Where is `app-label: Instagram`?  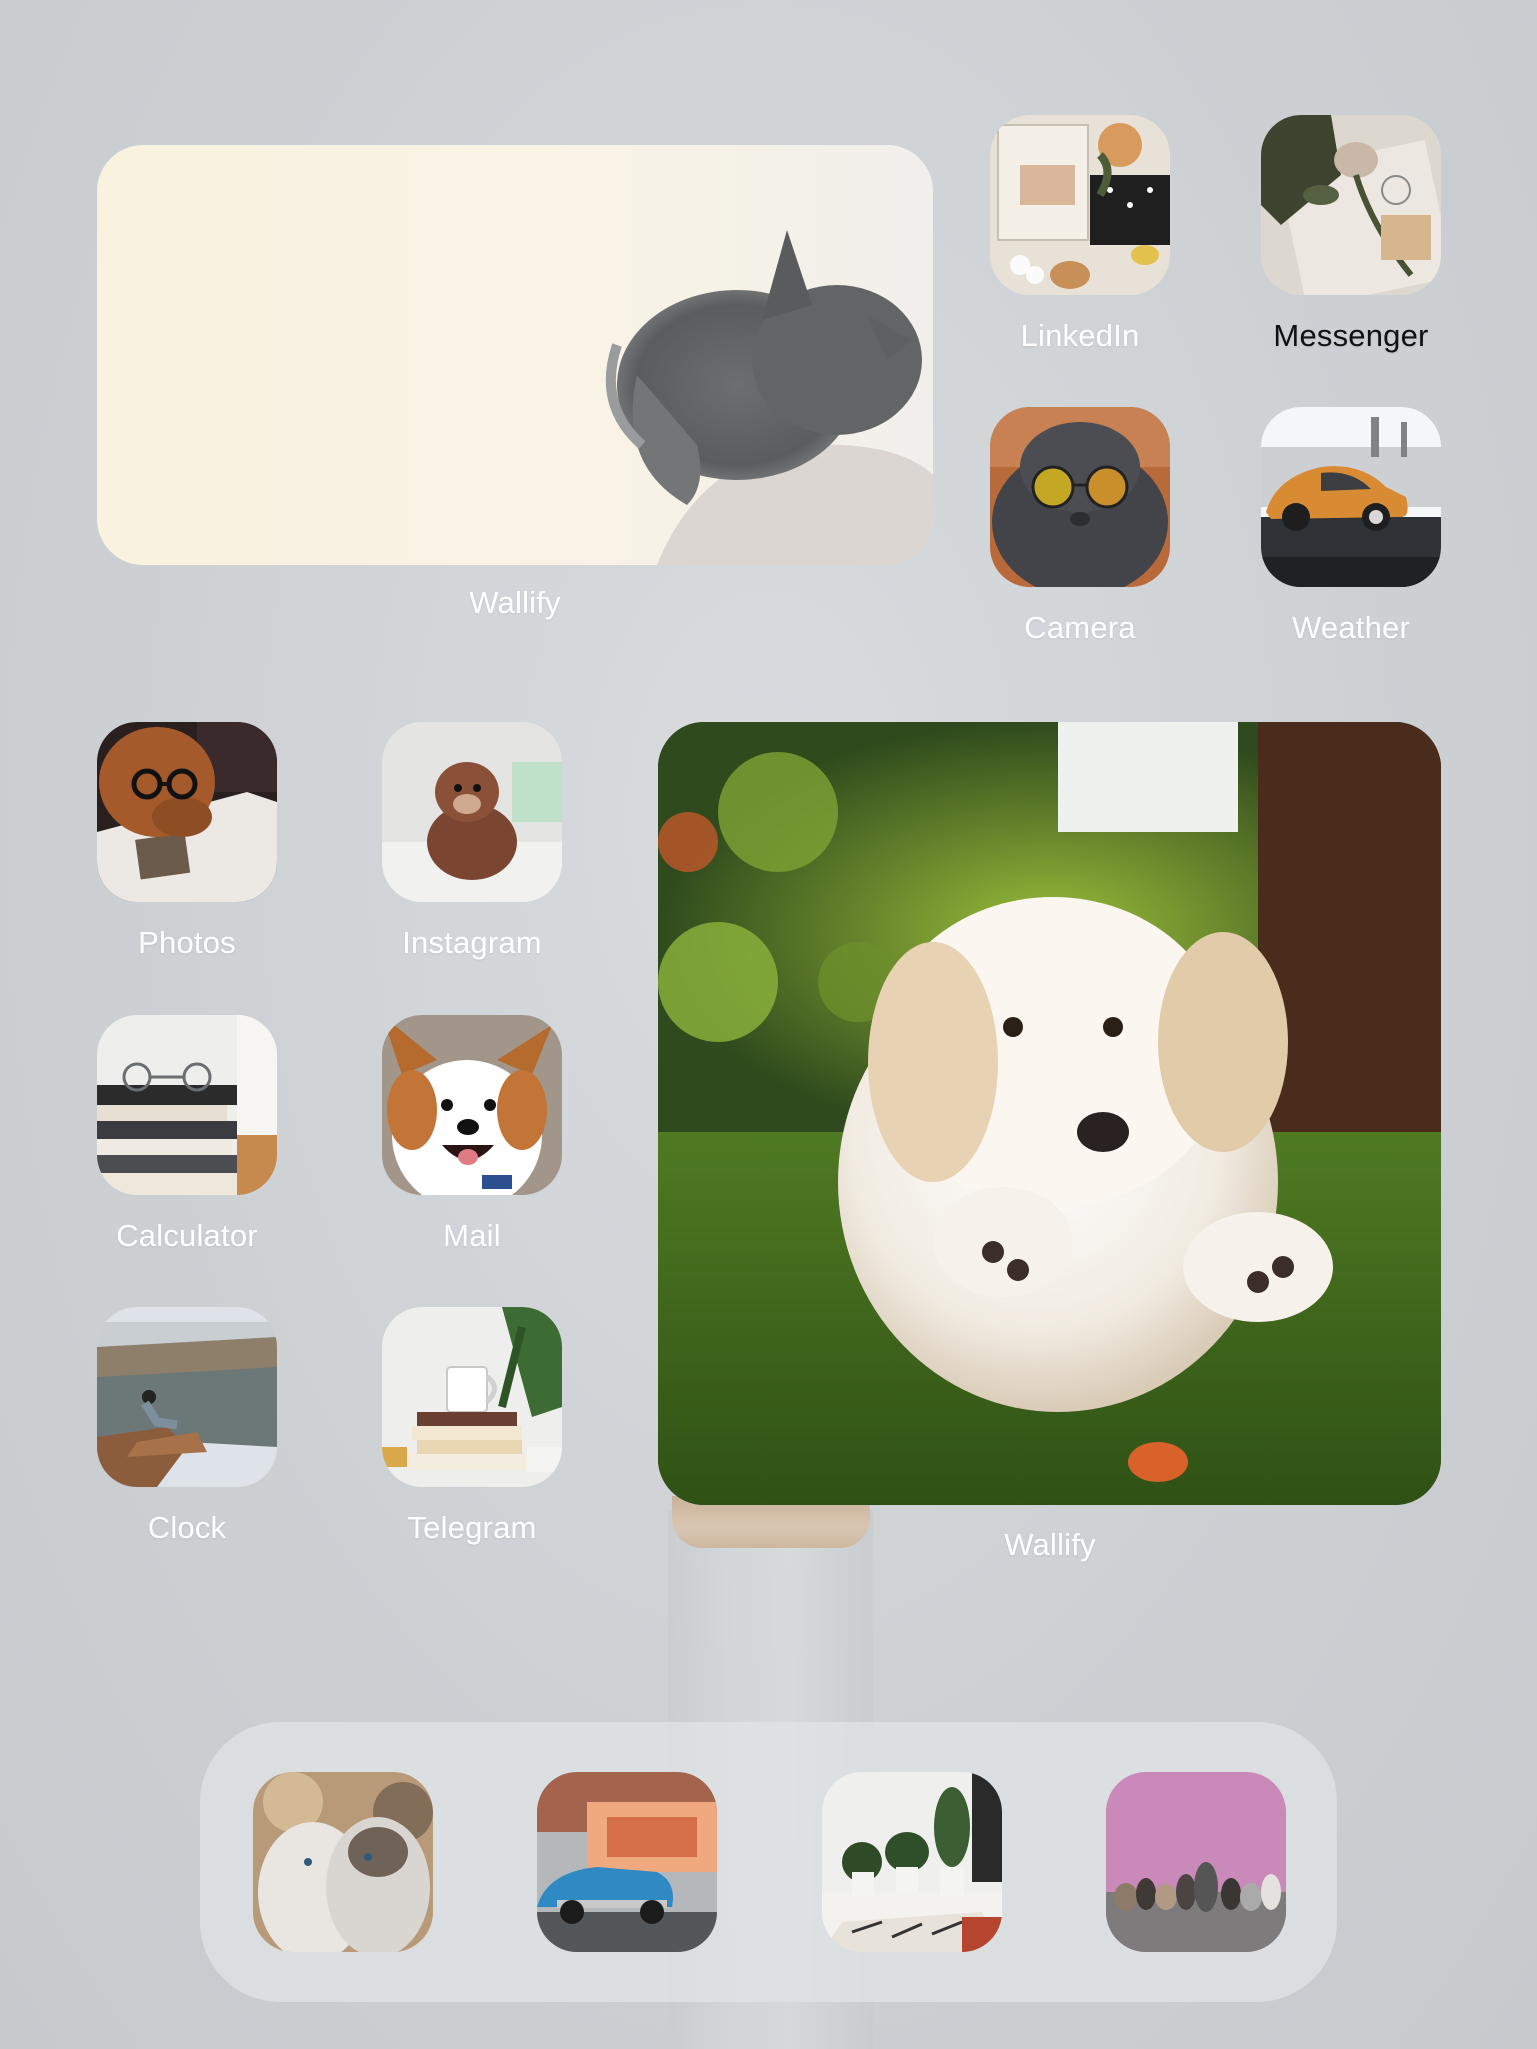
app-label: Instagram is located at coordinates (472, 942).